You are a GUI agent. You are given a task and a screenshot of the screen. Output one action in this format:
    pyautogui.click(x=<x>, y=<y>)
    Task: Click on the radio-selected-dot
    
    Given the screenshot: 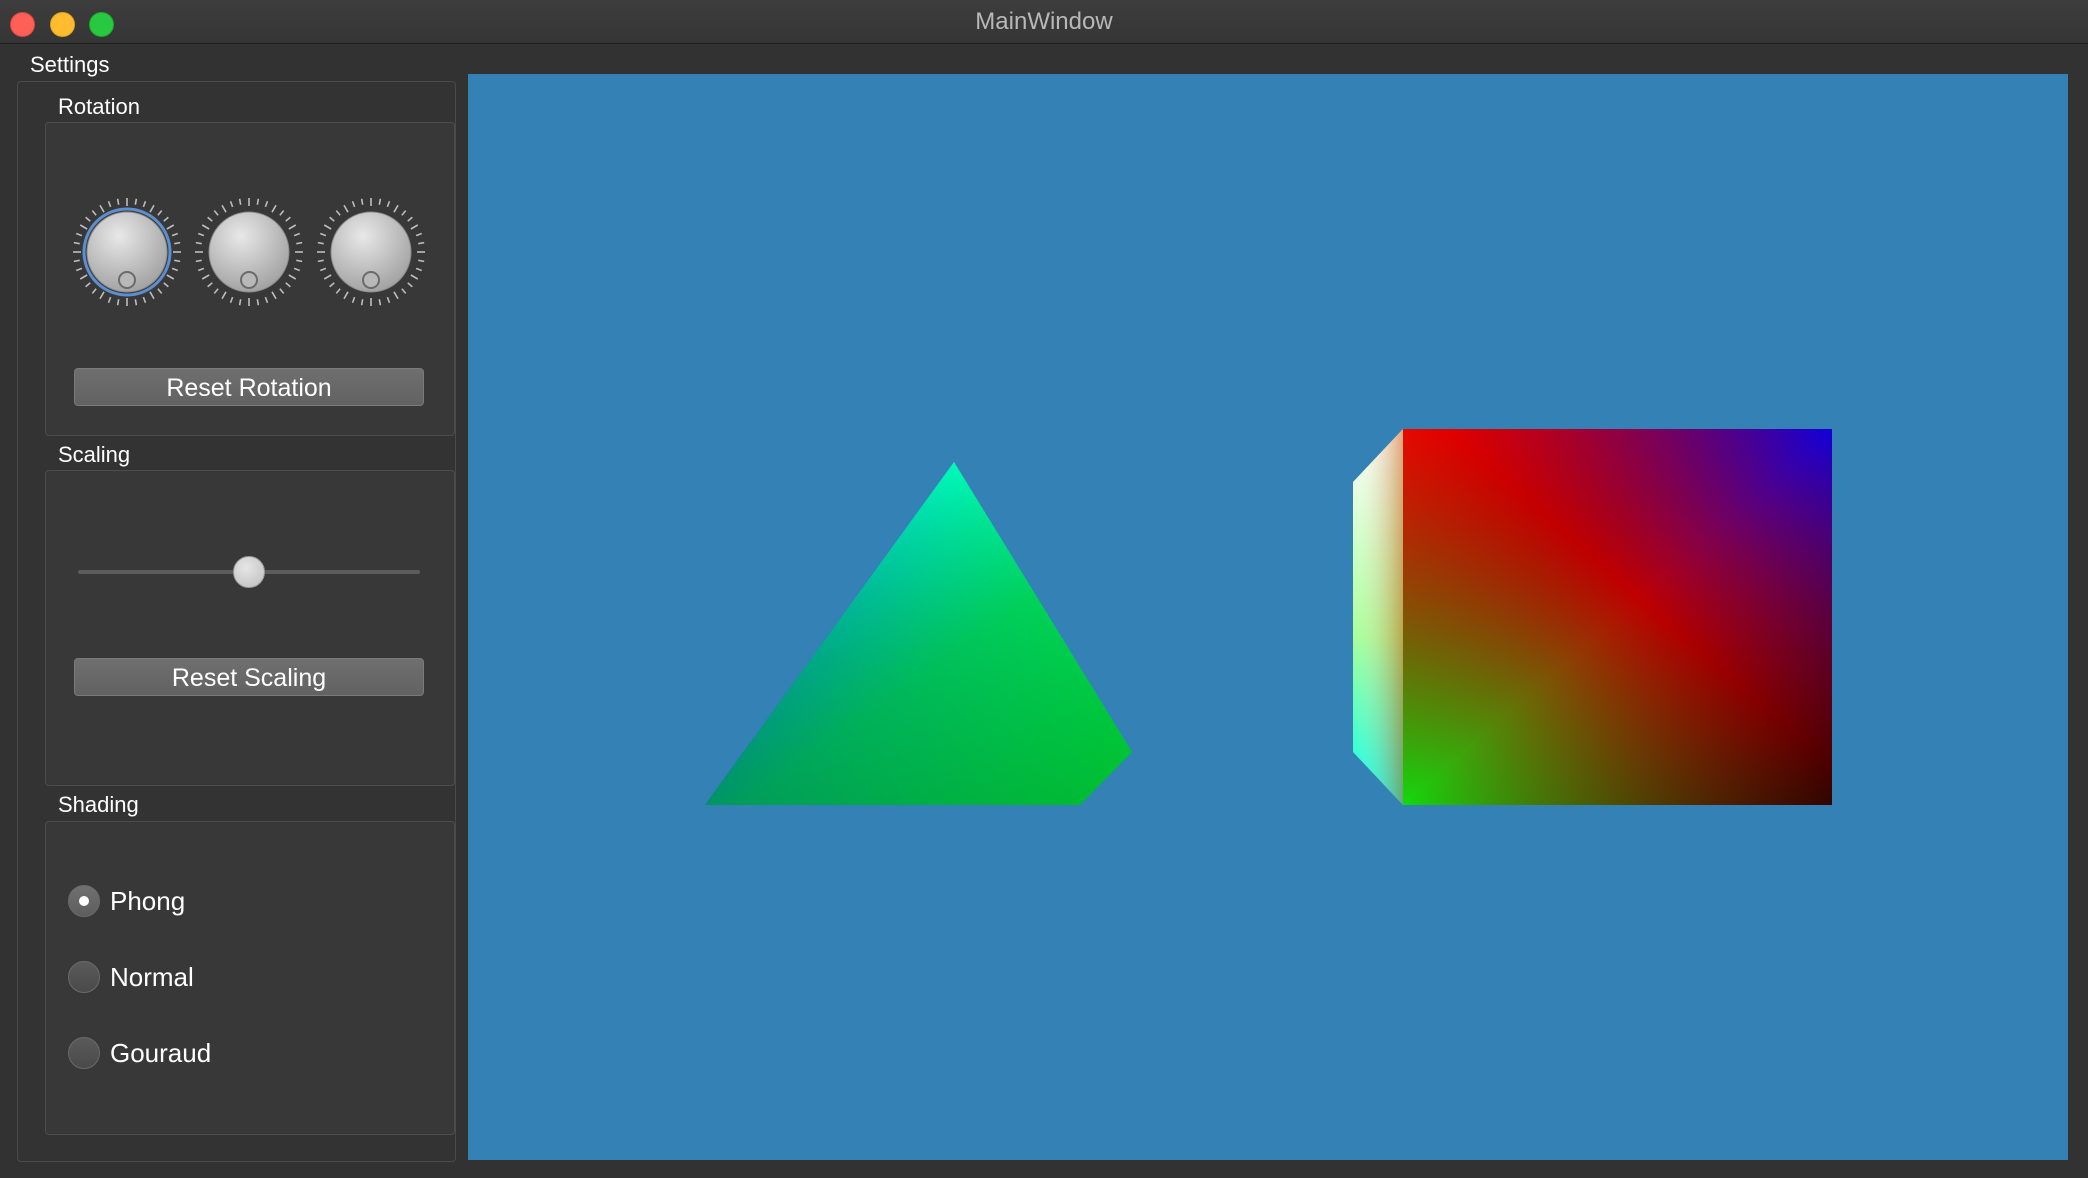 What is the action you would take?
    pyautogui.click(x=84, y=901)
    